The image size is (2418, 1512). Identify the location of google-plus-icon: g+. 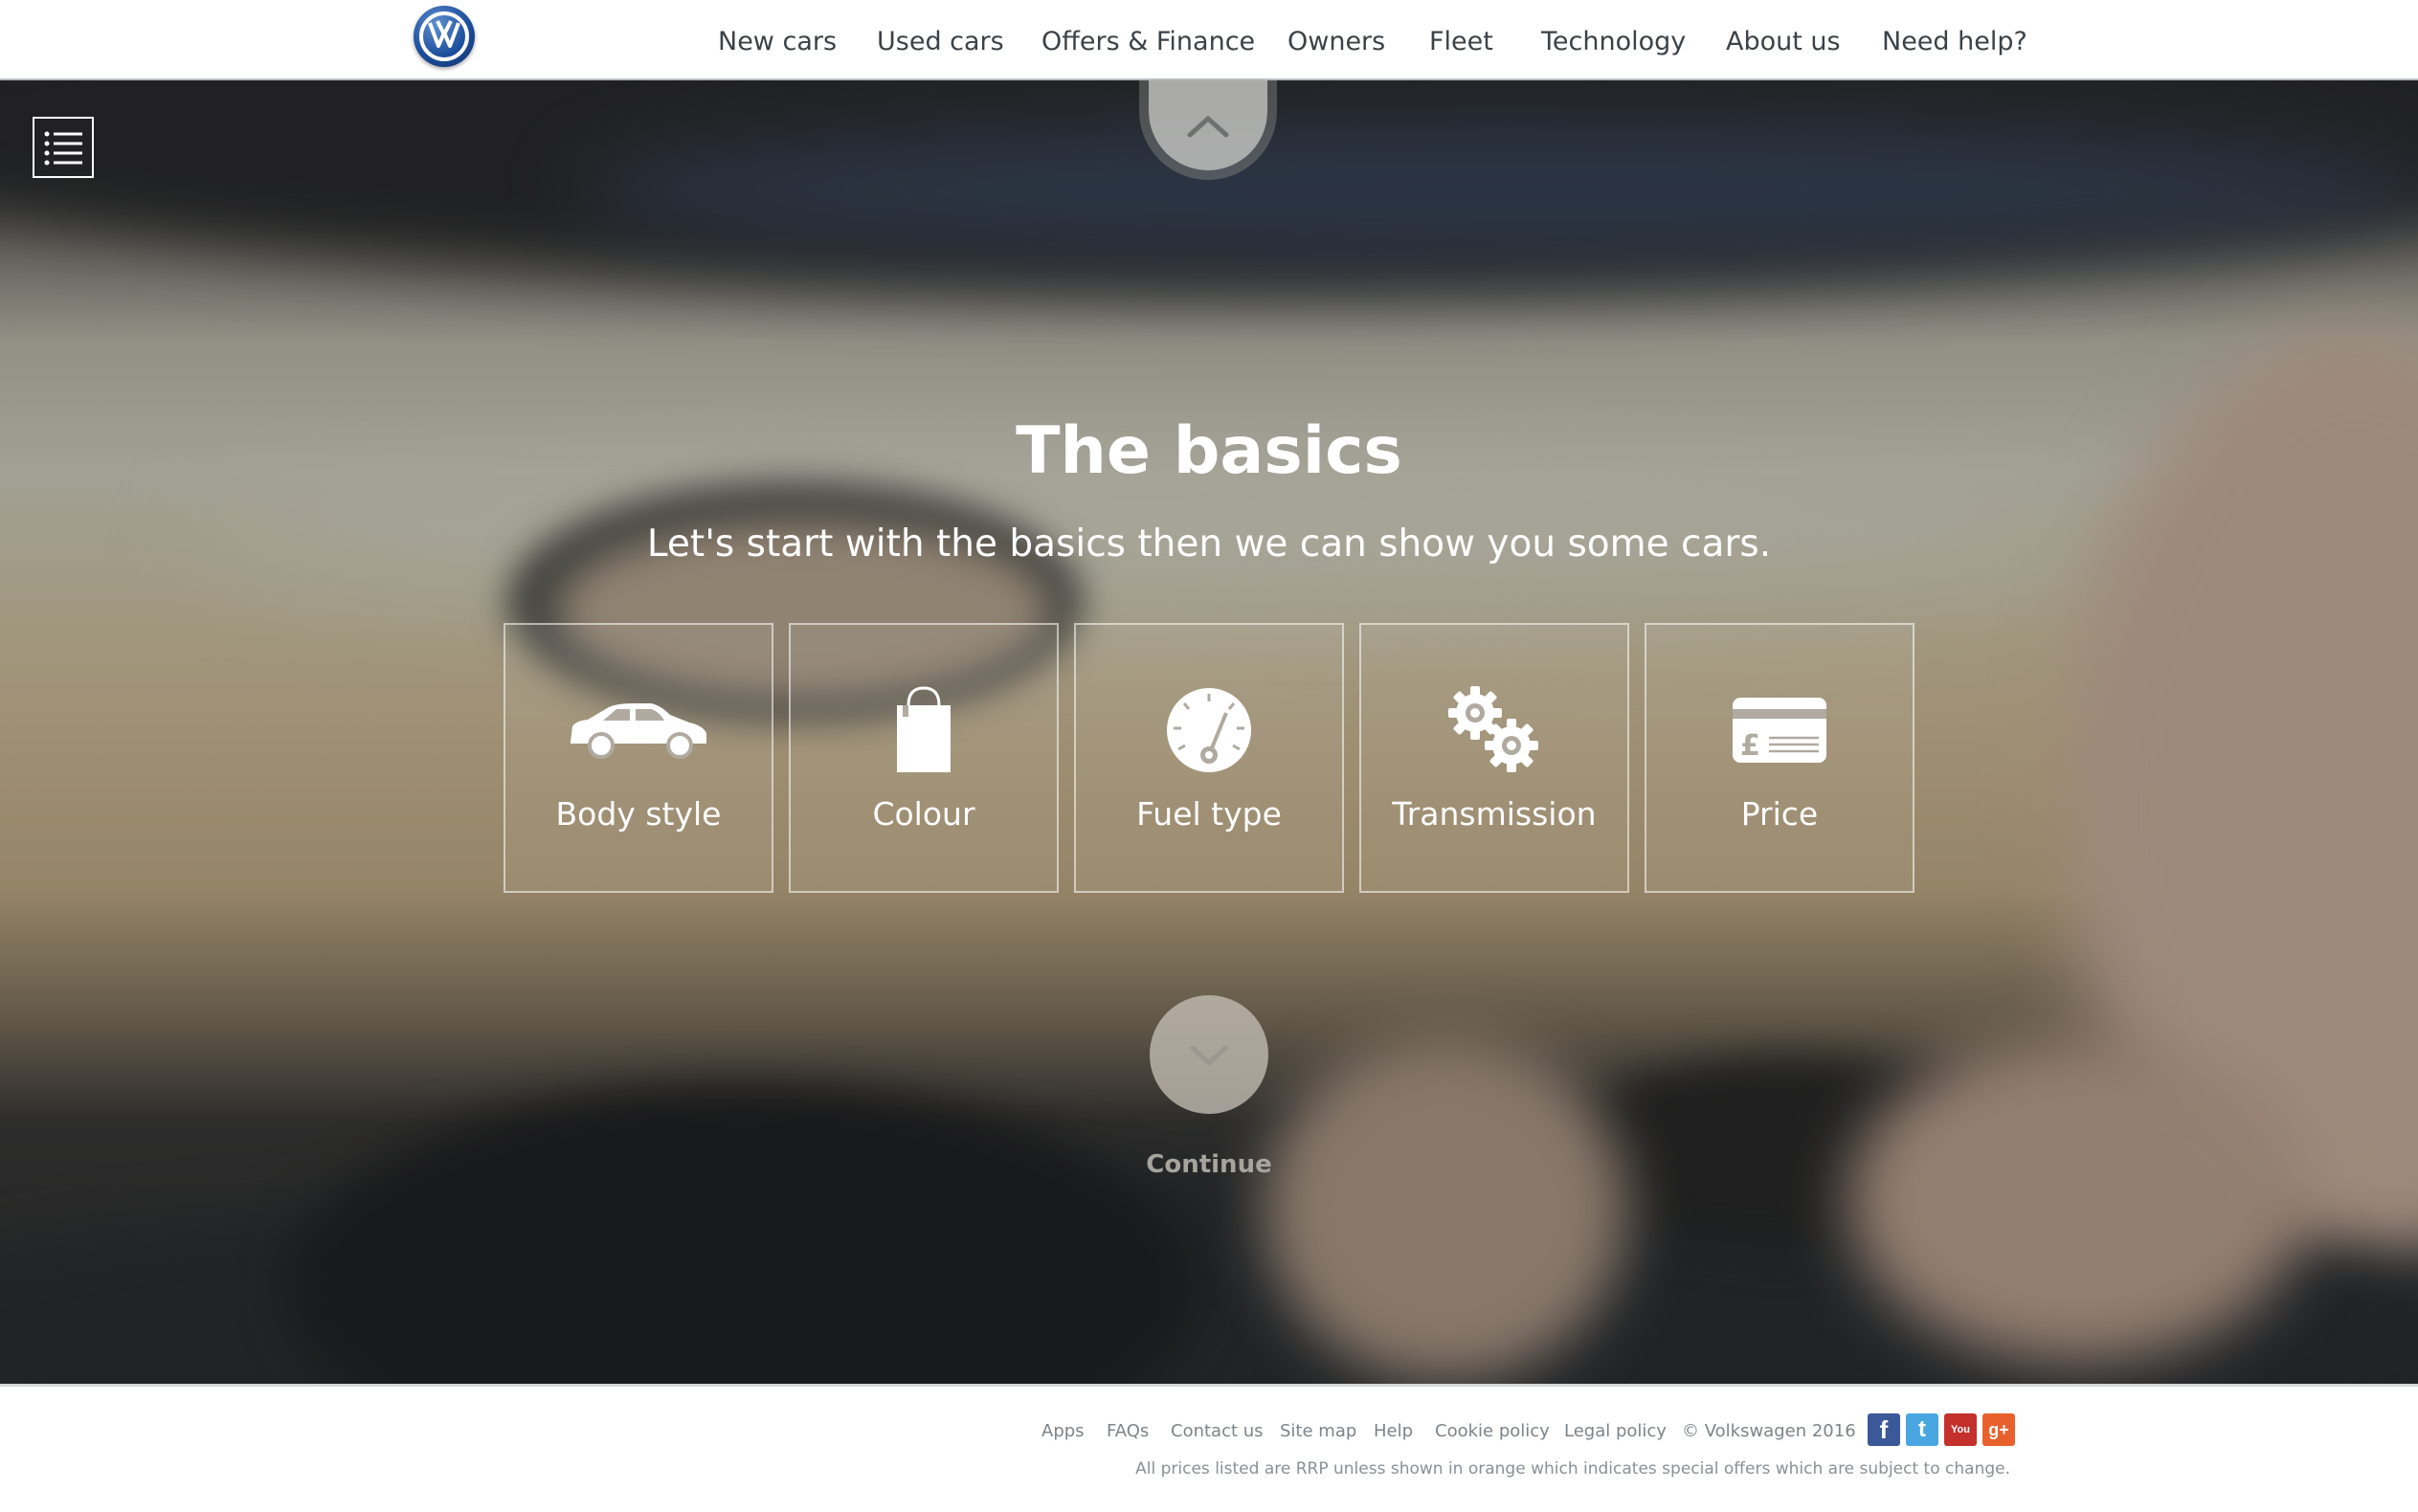
(1998, 1429).